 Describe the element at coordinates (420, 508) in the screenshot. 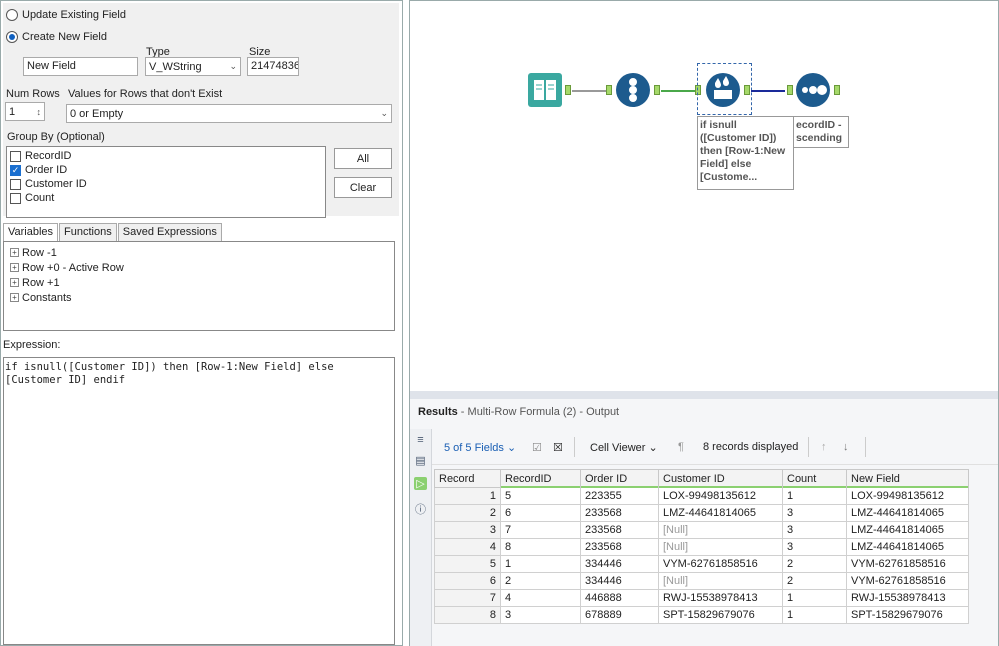

I see `help-icon: ⓘ` at that location.